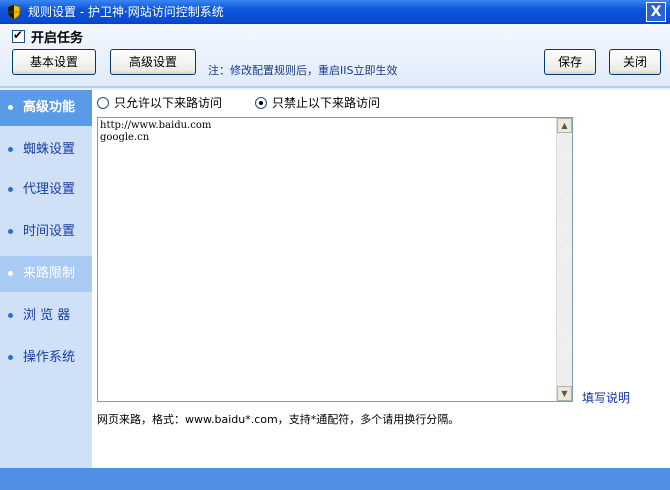 The height and width of the screenshot is (490, 670). I want to click on radio-deny, so click(261, 102).